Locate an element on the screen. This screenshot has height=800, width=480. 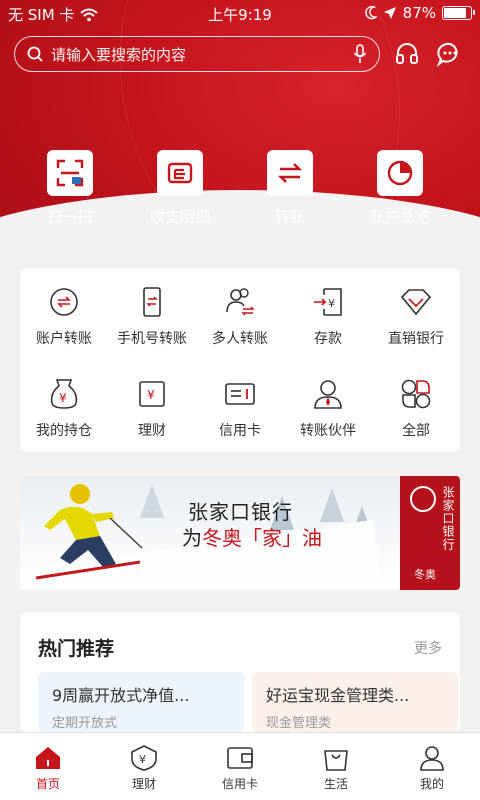
search-icon is located at coordinates (35, 54).